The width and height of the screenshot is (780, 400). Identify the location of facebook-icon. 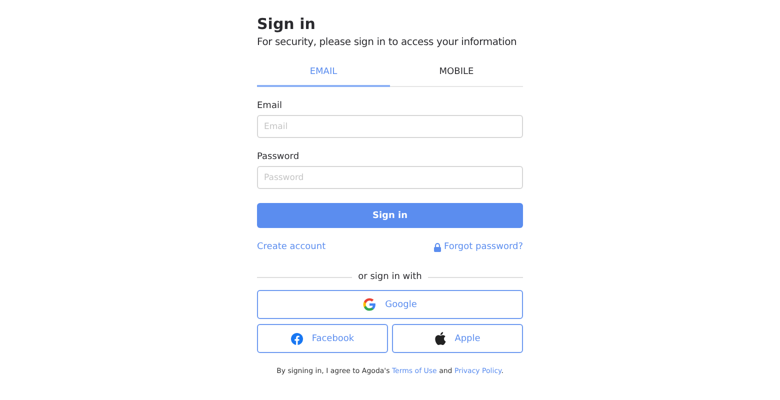
(296, 338).